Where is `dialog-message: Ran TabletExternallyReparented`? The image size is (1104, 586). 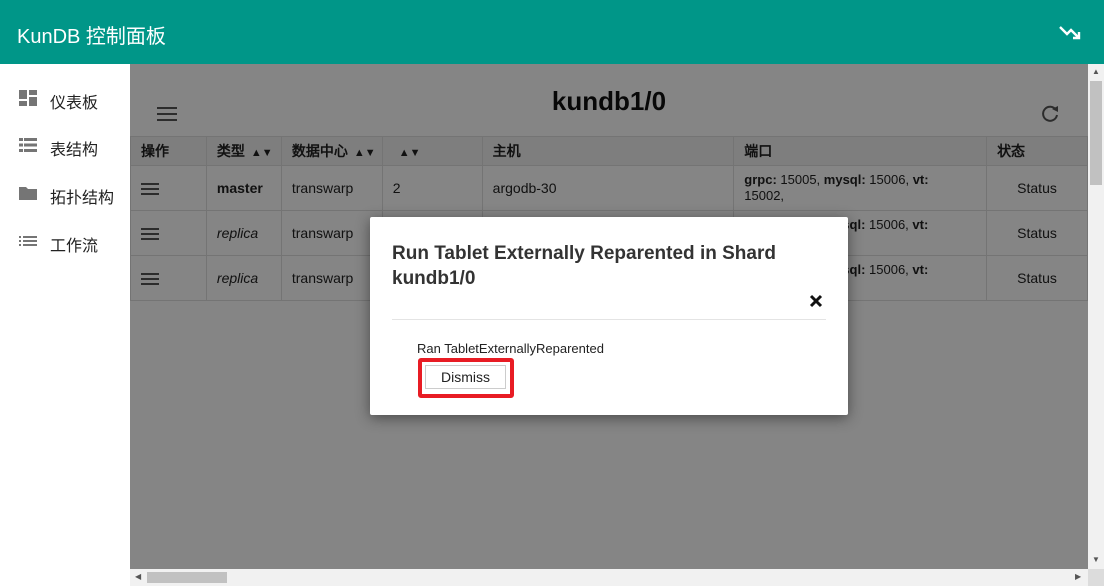
dialog-message: Ran TabletExternallyReparented is located at coordinates (510, 348).